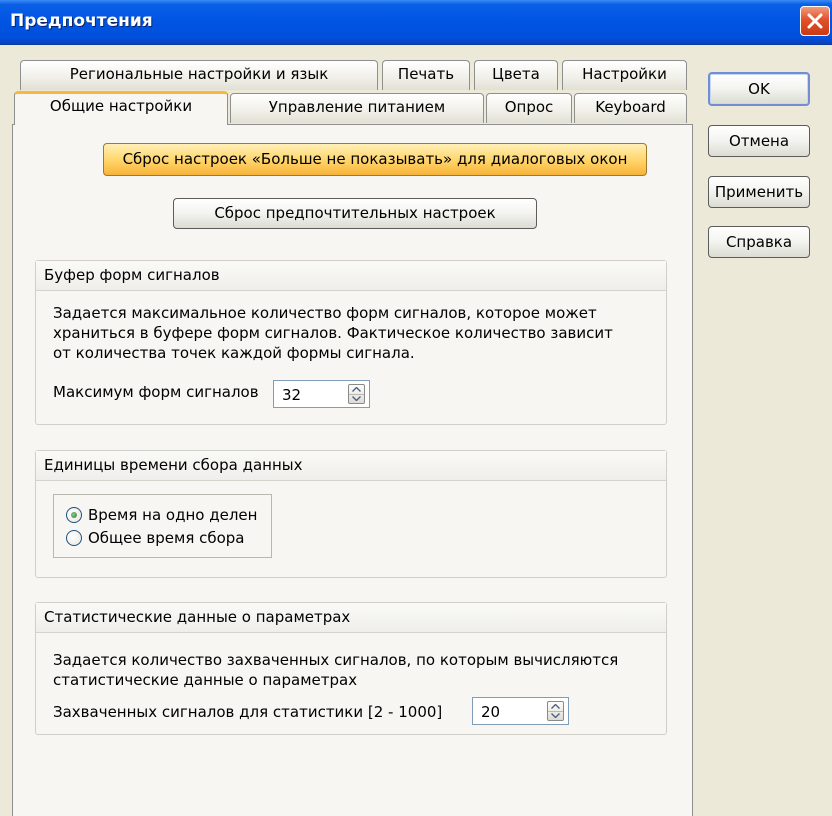 This screenshot has width=832, height=816. What do you see at coordinates (624, 75) in the screenshot?
I see `tab-settings: Настройки` at bounding box center [624, 75].